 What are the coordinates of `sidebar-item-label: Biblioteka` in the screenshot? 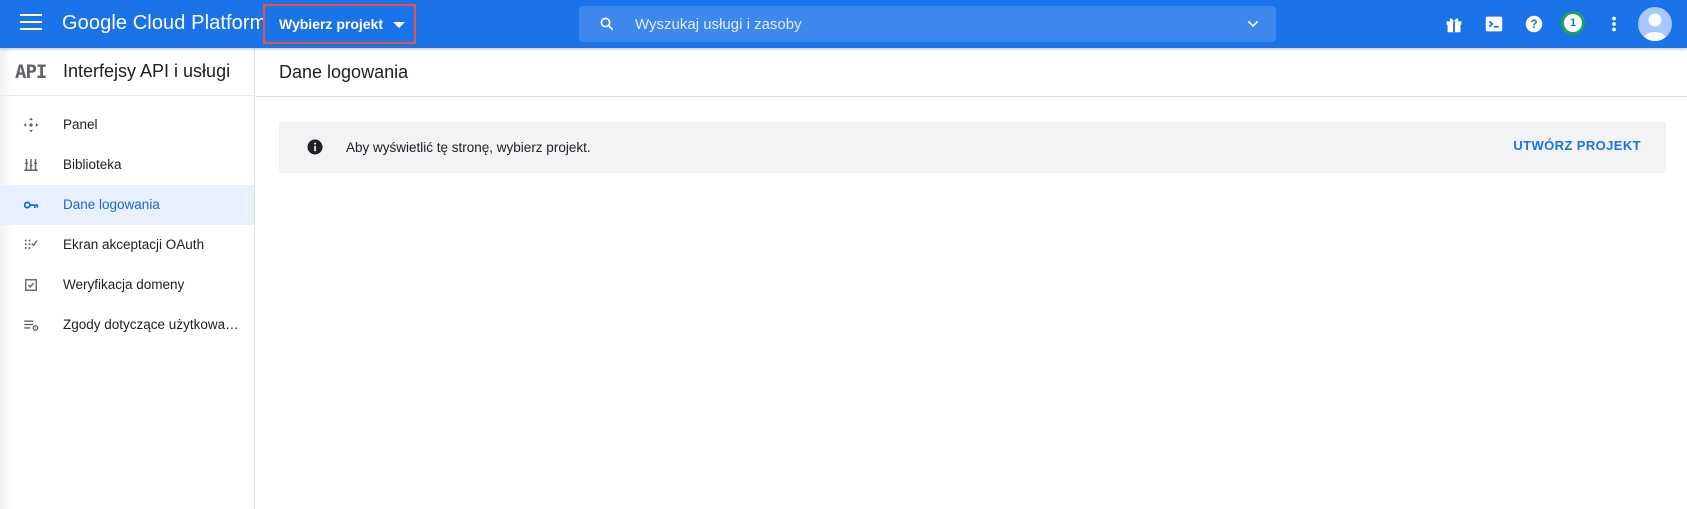 It's located at (92, 164).